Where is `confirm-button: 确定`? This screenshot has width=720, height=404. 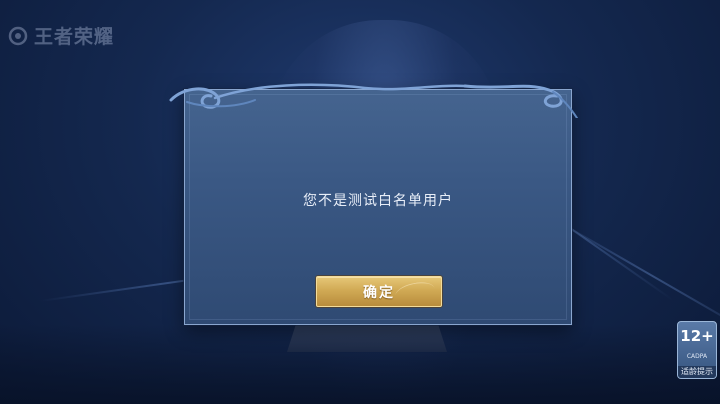
confirm-button: 确定 is located at coordinates (379, 291).